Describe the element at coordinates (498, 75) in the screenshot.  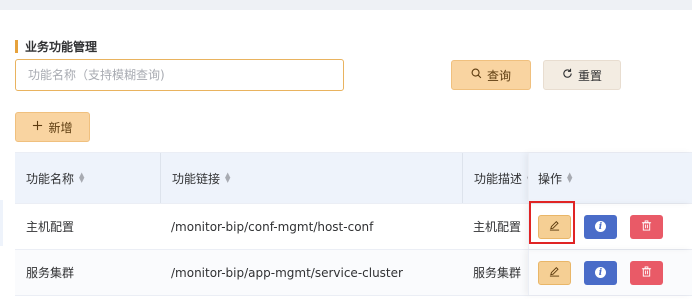
I see `query-button-label: 查询` at that location.